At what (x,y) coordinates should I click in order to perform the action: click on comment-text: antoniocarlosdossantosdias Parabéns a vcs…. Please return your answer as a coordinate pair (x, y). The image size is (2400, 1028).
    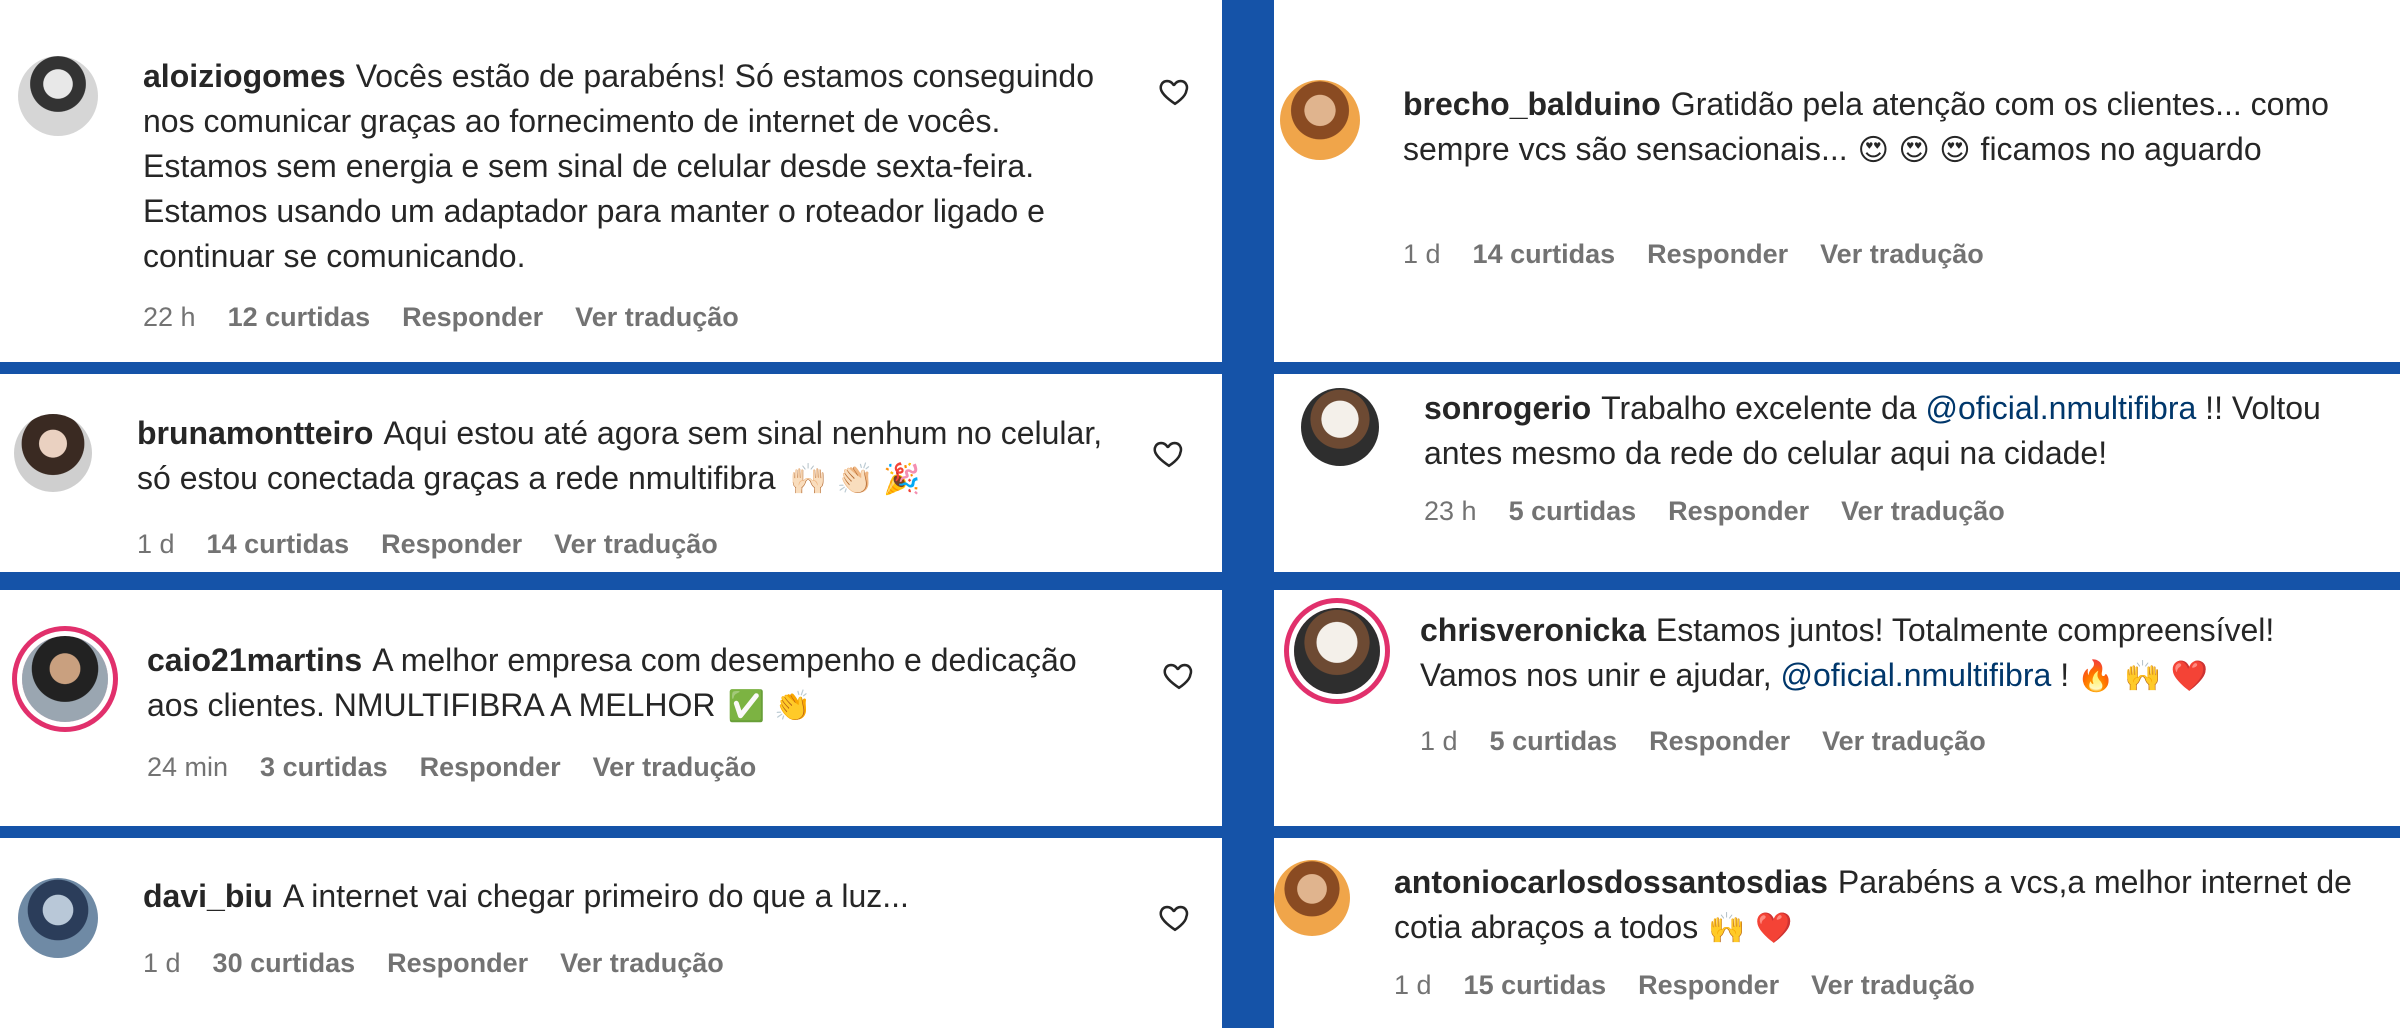
    Looking at the image, I should click on (1889, 905).